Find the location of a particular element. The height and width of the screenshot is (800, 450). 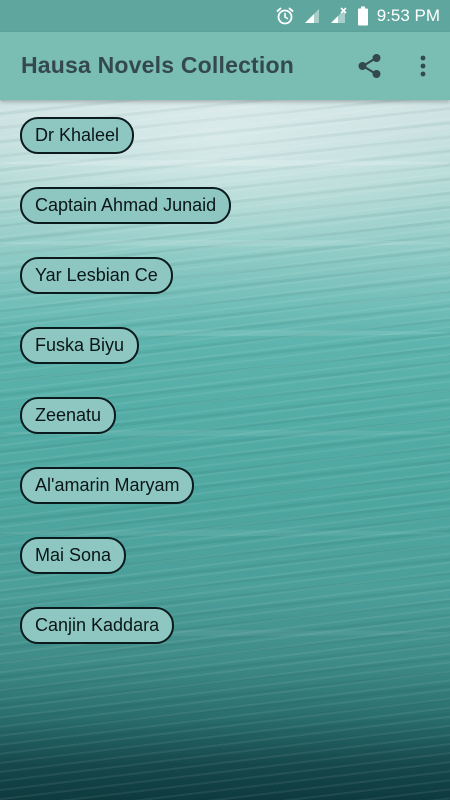

battery-icon is located at coordinates (363, 16).